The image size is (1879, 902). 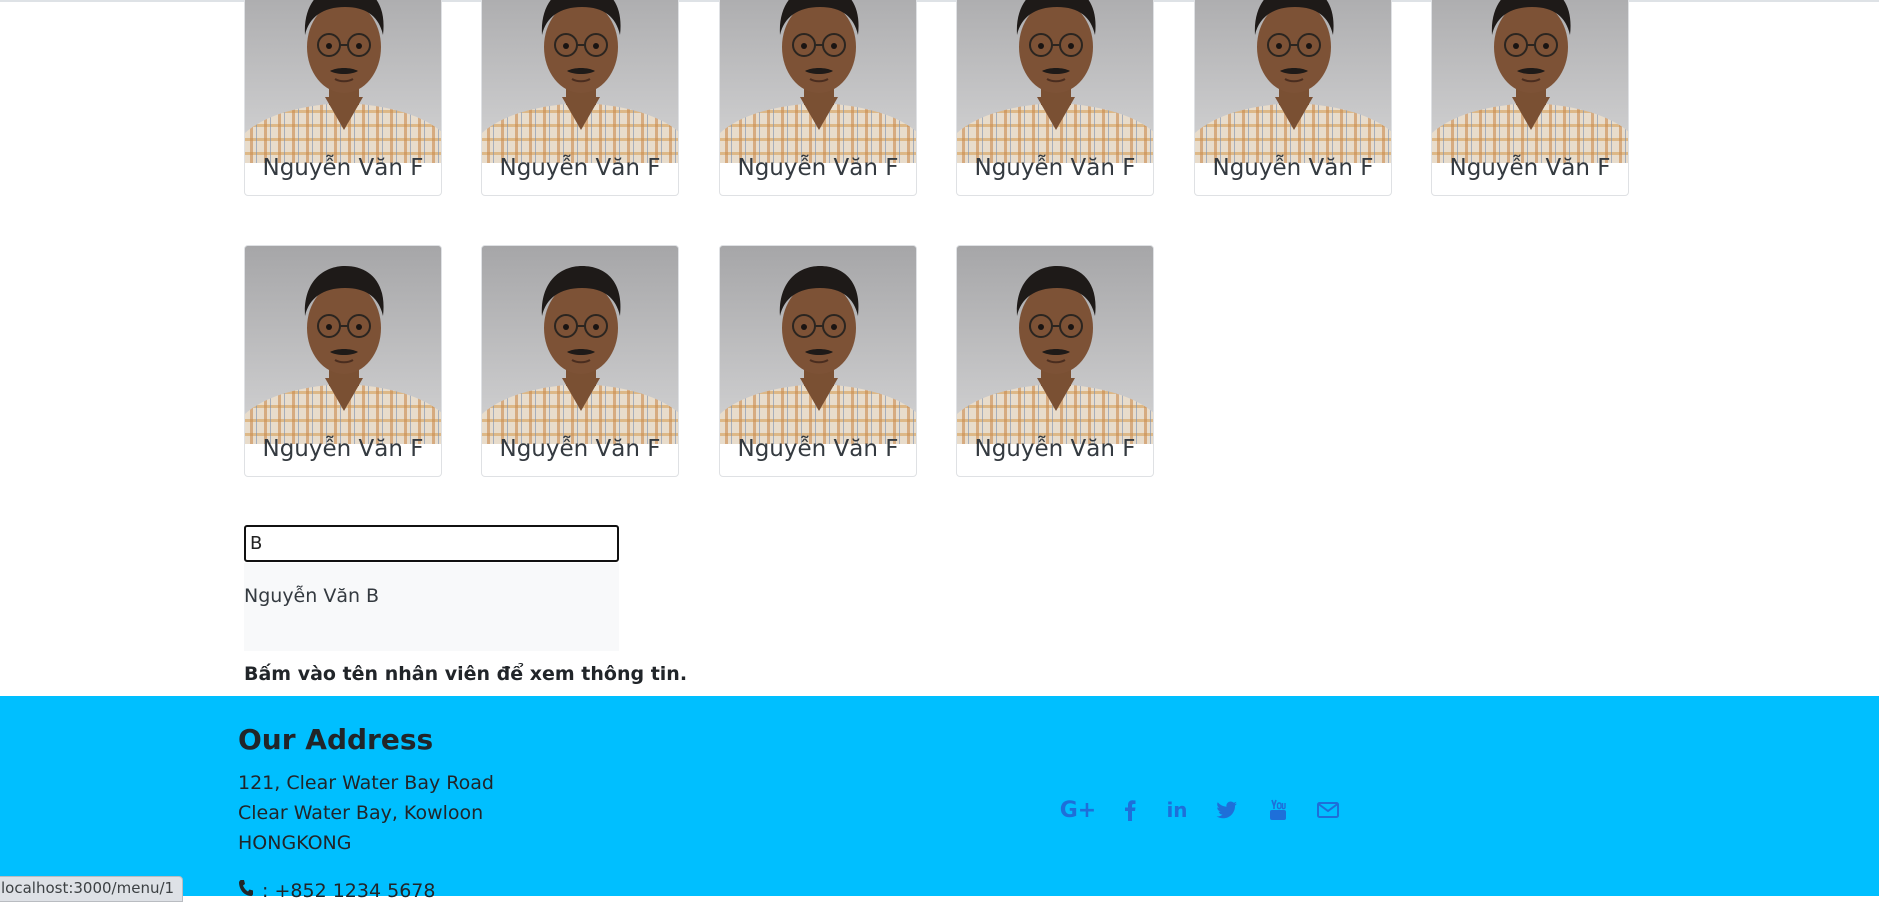 What do you see at coordinates (349, 891) in the screenshot?
I see `phone-number: : +852 1234 5678` at bounding box center [349, 891].